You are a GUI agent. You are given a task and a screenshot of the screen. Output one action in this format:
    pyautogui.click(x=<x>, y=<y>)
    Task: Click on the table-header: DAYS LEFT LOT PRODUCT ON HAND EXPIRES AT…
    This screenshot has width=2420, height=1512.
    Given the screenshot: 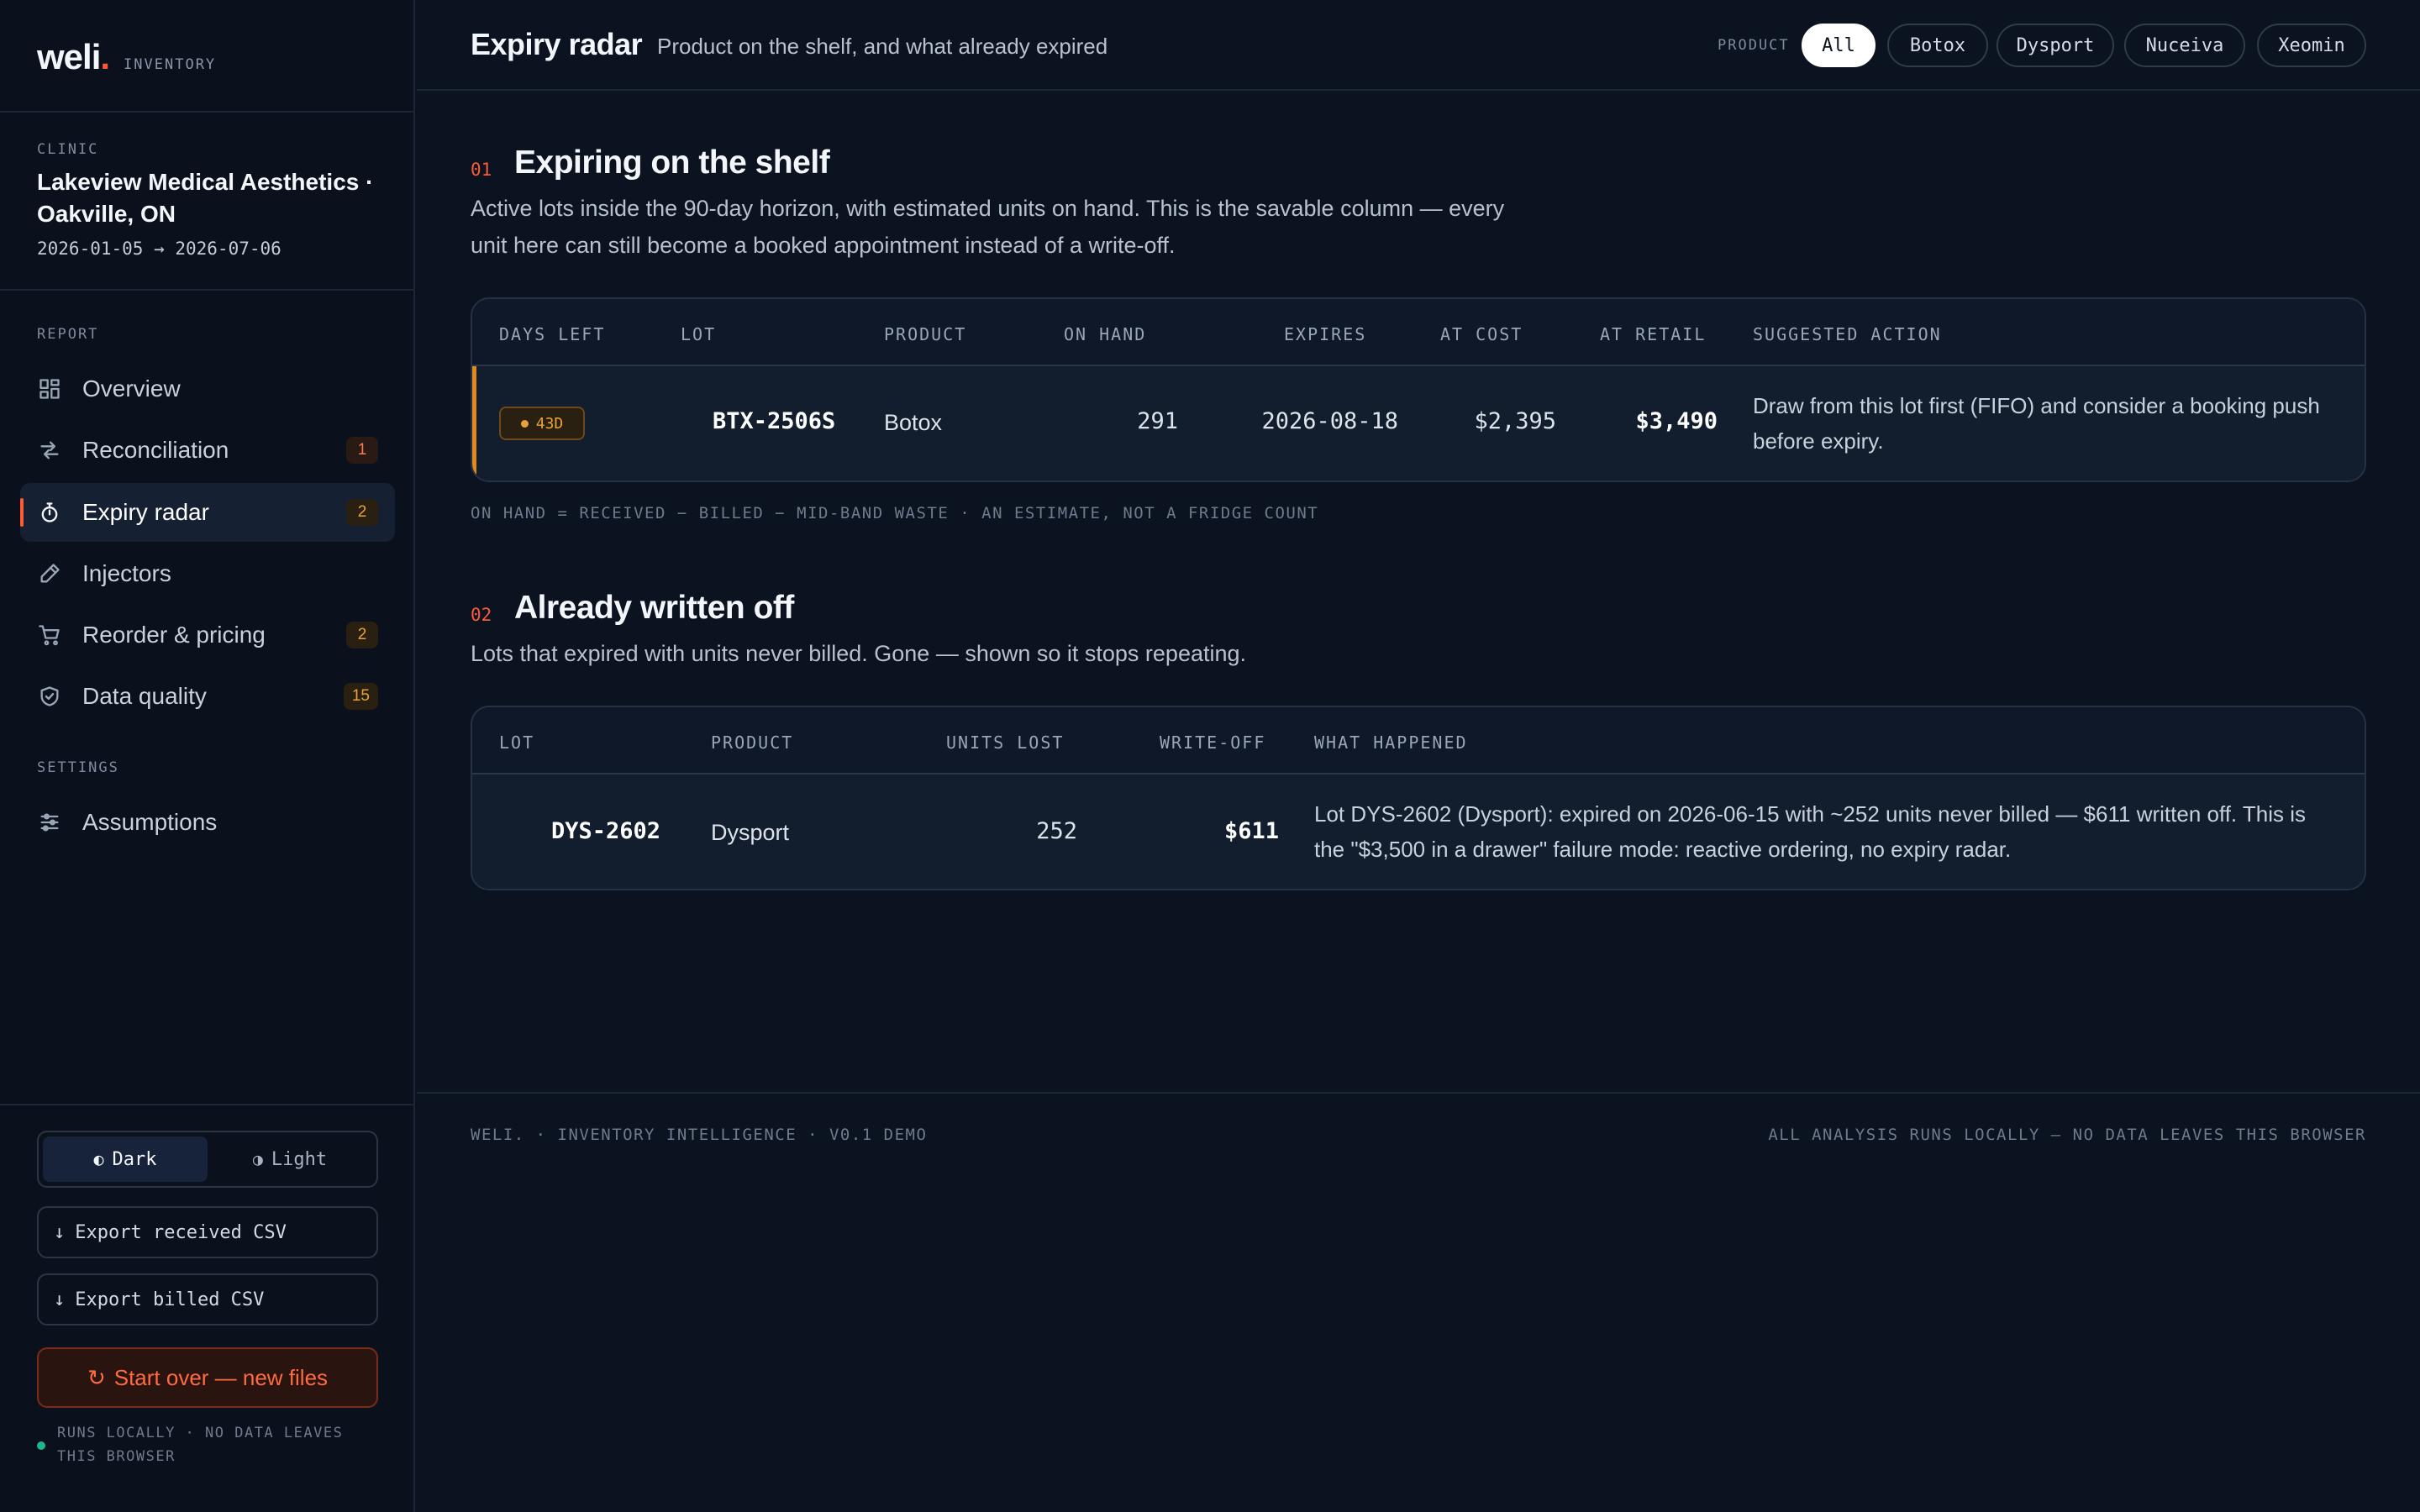 What is the action you would take?
    pyautogui.click(x=1418, y=332)
    